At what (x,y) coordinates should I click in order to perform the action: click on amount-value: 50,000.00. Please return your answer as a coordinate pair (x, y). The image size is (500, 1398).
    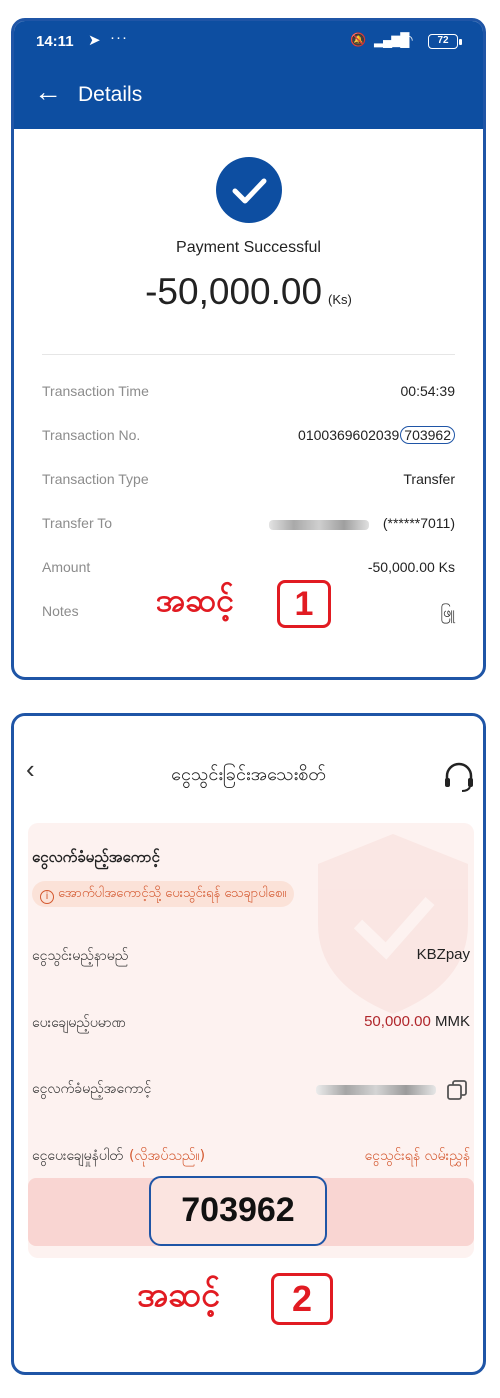
    Looking at the image, I should click on (397, 1021).